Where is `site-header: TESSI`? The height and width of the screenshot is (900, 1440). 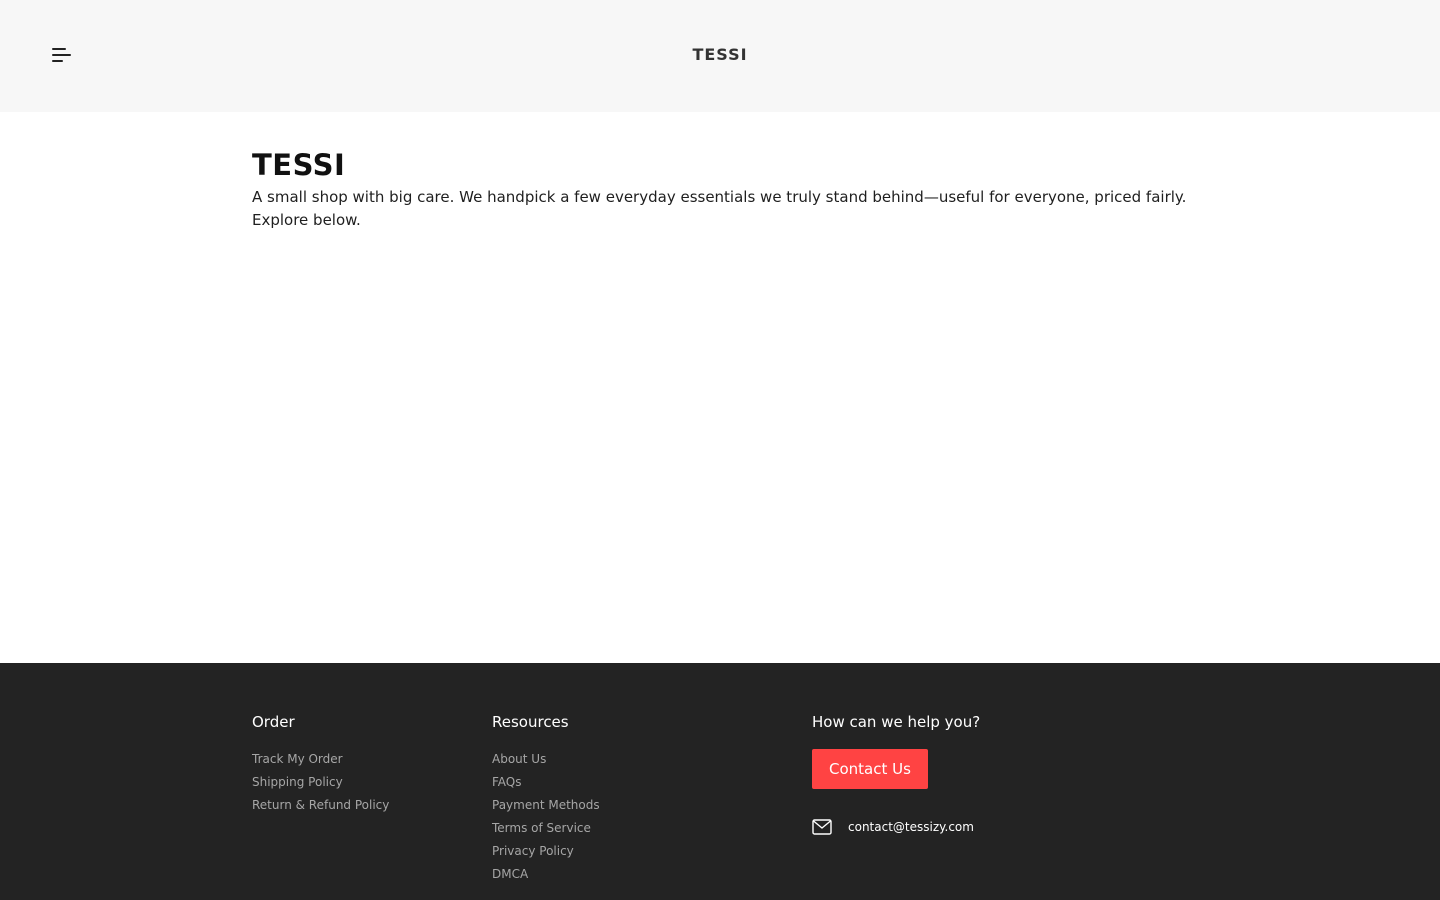 site-header: TESSI is located at coordinates (720, 56).